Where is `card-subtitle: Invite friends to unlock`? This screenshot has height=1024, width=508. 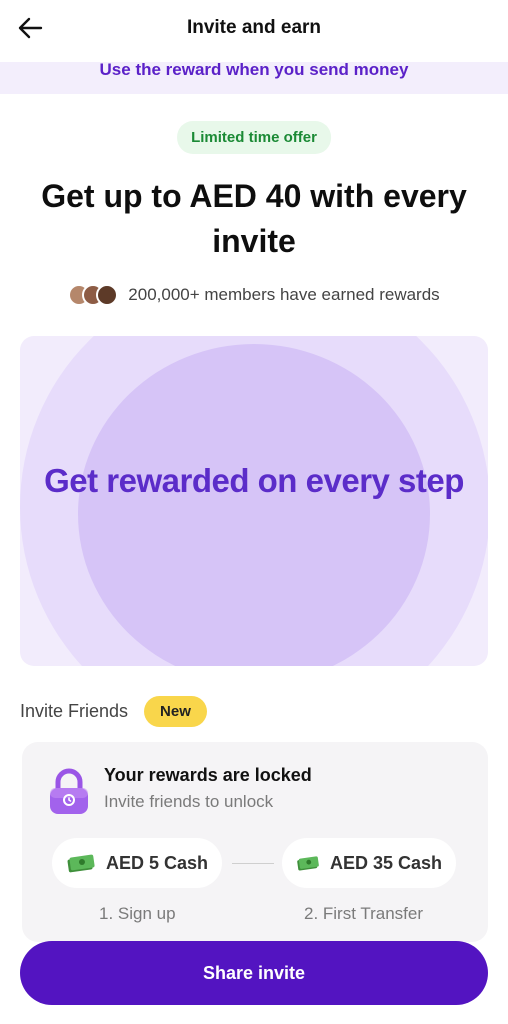 card-subtitle: Invite friends to unlock is located at coordinates (189, 801).